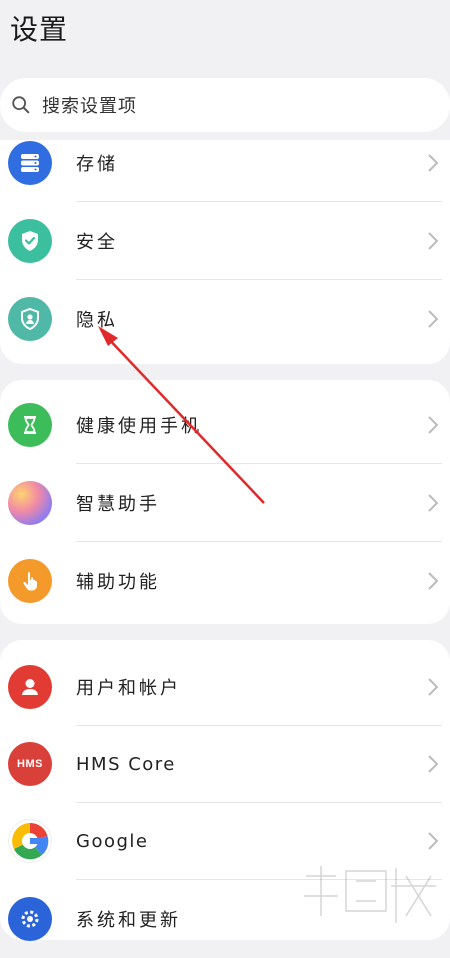 The height and width of the screenshot is (958, 450). Describe the element at coordinates (89, 106) in the screenshot. I see `search-placeholder: 搜索设置项` at that location.